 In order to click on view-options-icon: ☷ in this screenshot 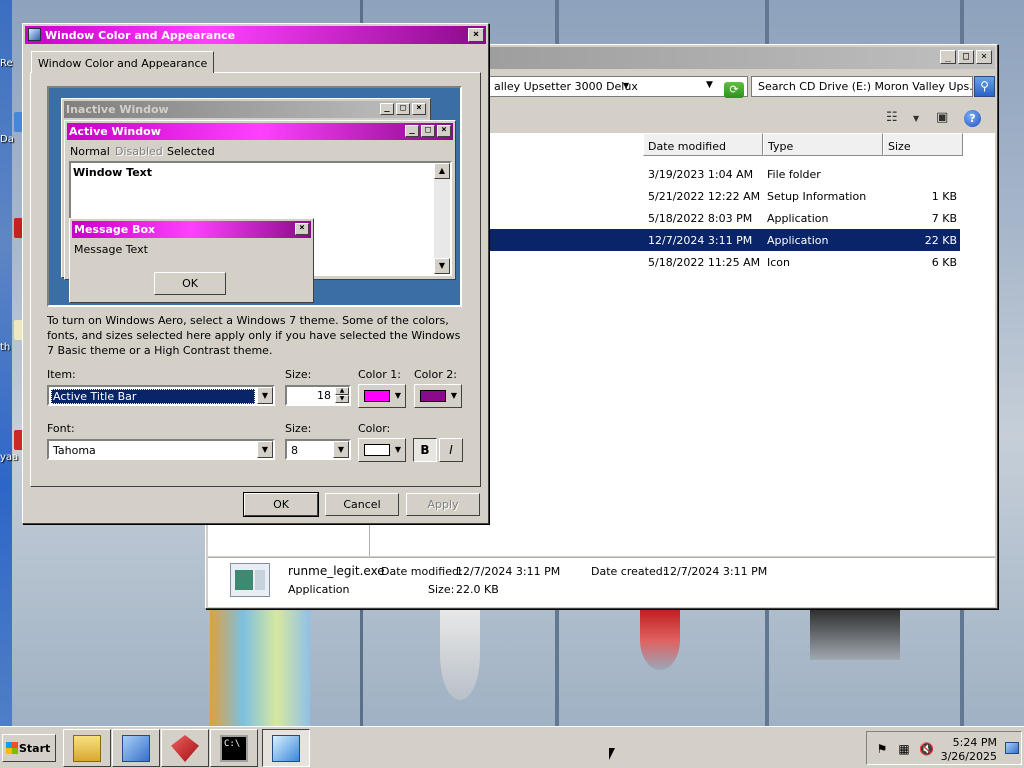, I will do `click(892, 117)`.